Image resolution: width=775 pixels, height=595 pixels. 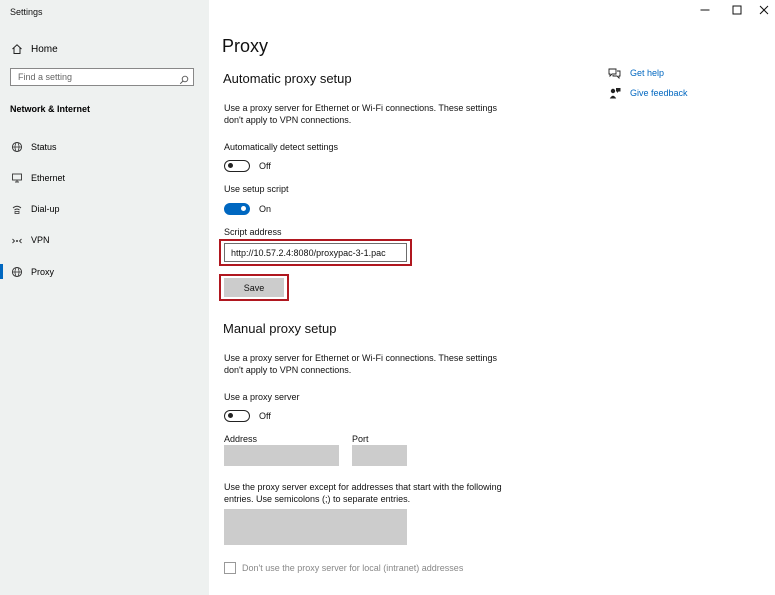 What do you see at coordinates (614, 93) in the screenshot?
I see `feedback-icon` at bounding box center [614, 93].